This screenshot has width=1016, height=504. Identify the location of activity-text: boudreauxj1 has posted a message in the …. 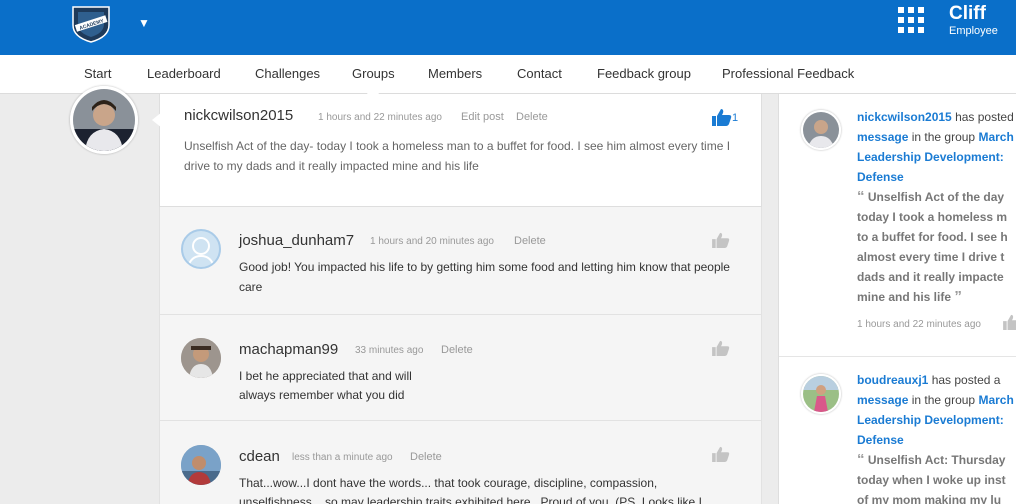
(936, 437).